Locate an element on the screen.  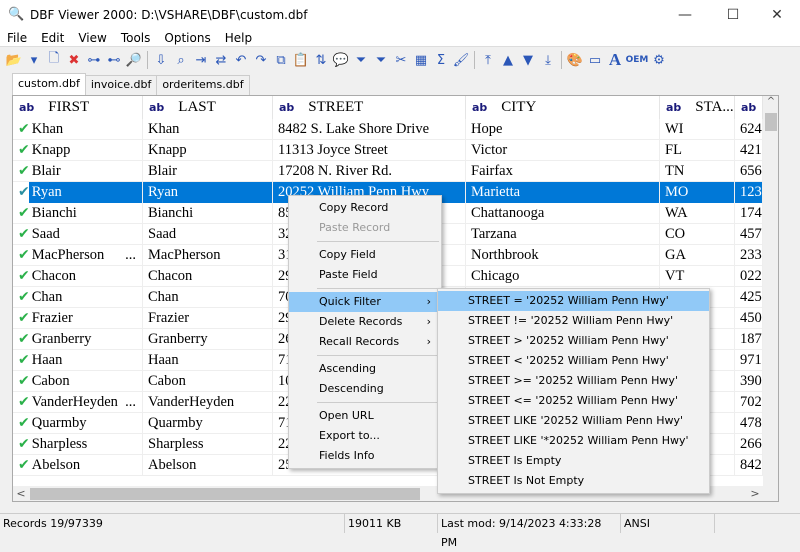
delete-record-icon: ✖ is located at coordinates (74, 60).